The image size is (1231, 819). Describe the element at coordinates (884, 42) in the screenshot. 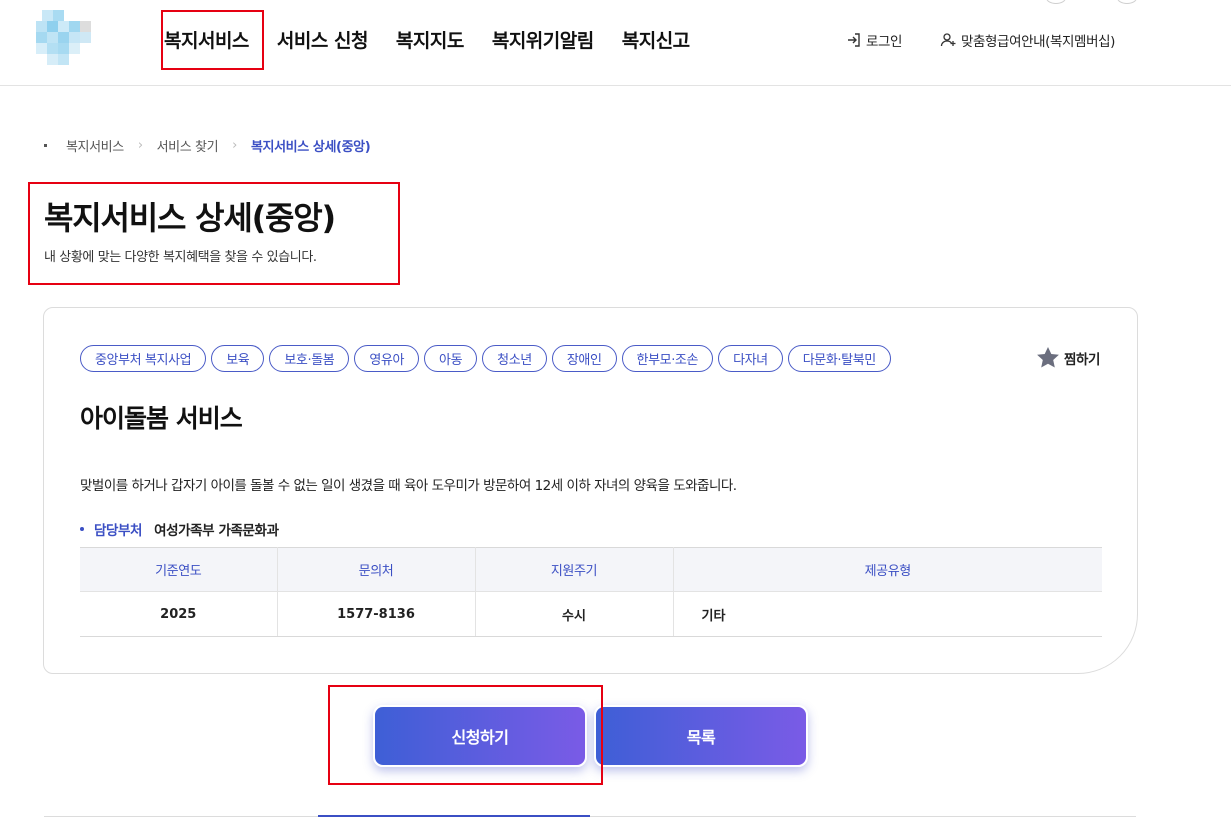

I see `login-label: 로그인` at that location.